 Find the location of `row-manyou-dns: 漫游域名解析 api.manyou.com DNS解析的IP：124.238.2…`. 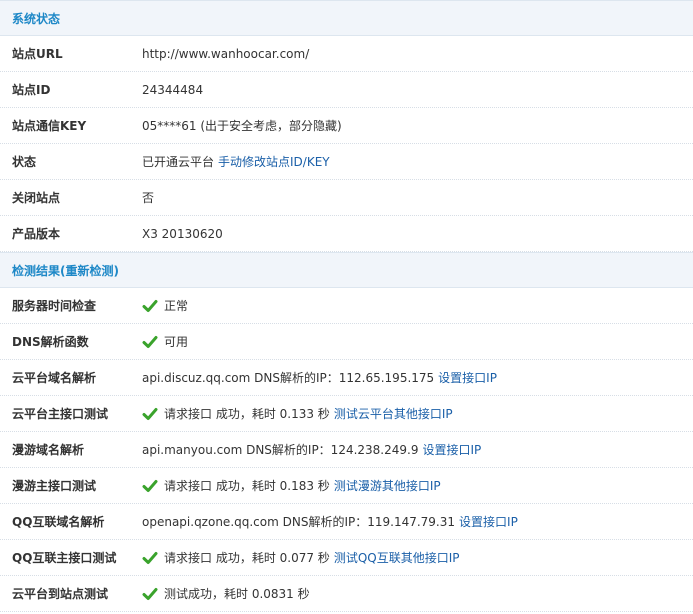

row-manyou-dns: 漫游域名解析 api.manyou.com DNS解析的IP：124.238.2… is located at coordinates (346, 450).